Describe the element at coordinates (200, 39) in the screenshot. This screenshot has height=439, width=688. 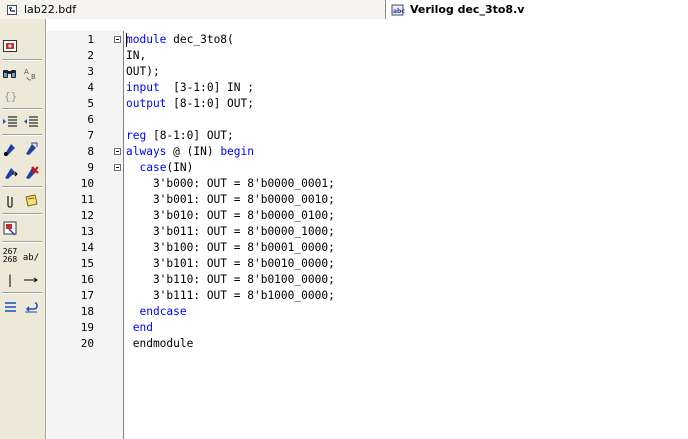
I see `code-token: dec_3to8(` at that location.